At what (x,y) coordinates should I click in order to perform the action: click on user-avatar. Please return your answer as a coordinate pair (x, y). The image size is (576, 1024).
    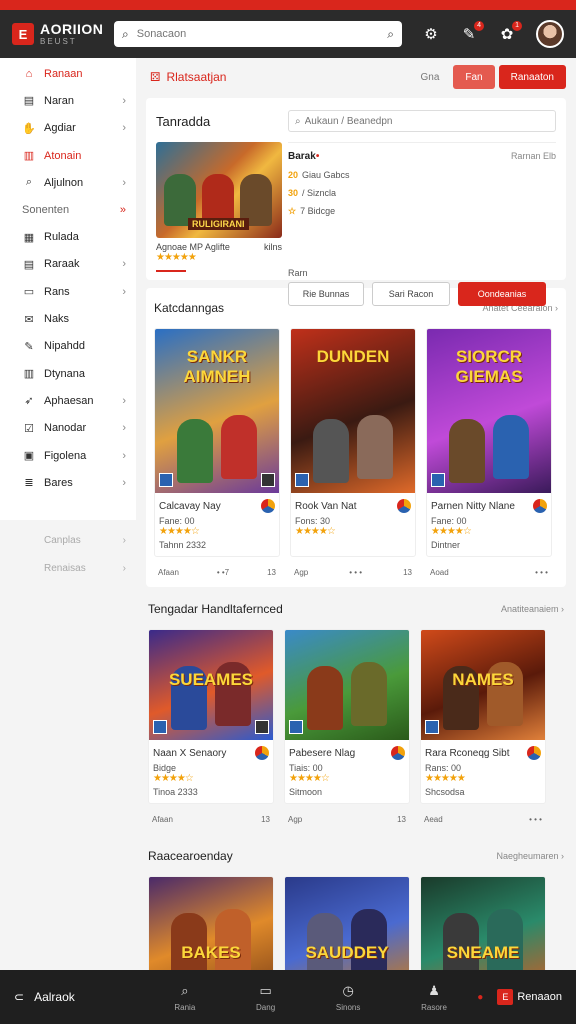
    Looking at the image, I should click on (550, 34).